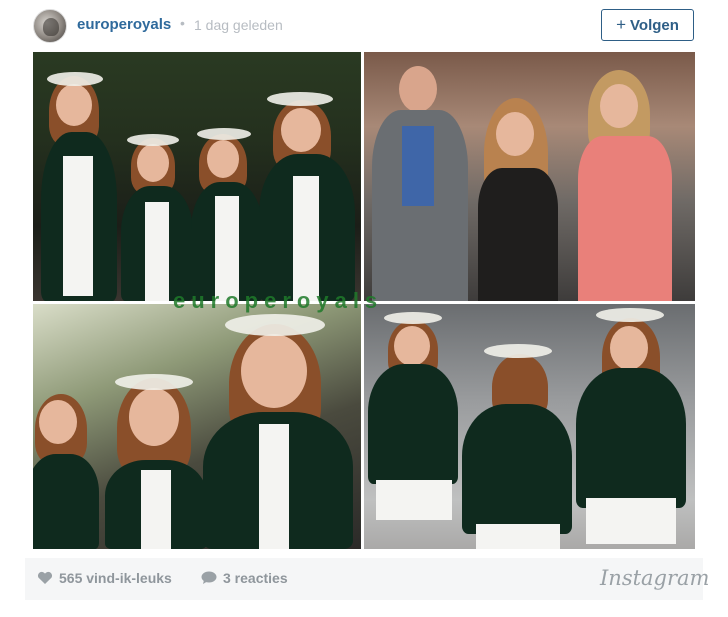  I want to click on follow-label: Volgen, so click(654, 25).